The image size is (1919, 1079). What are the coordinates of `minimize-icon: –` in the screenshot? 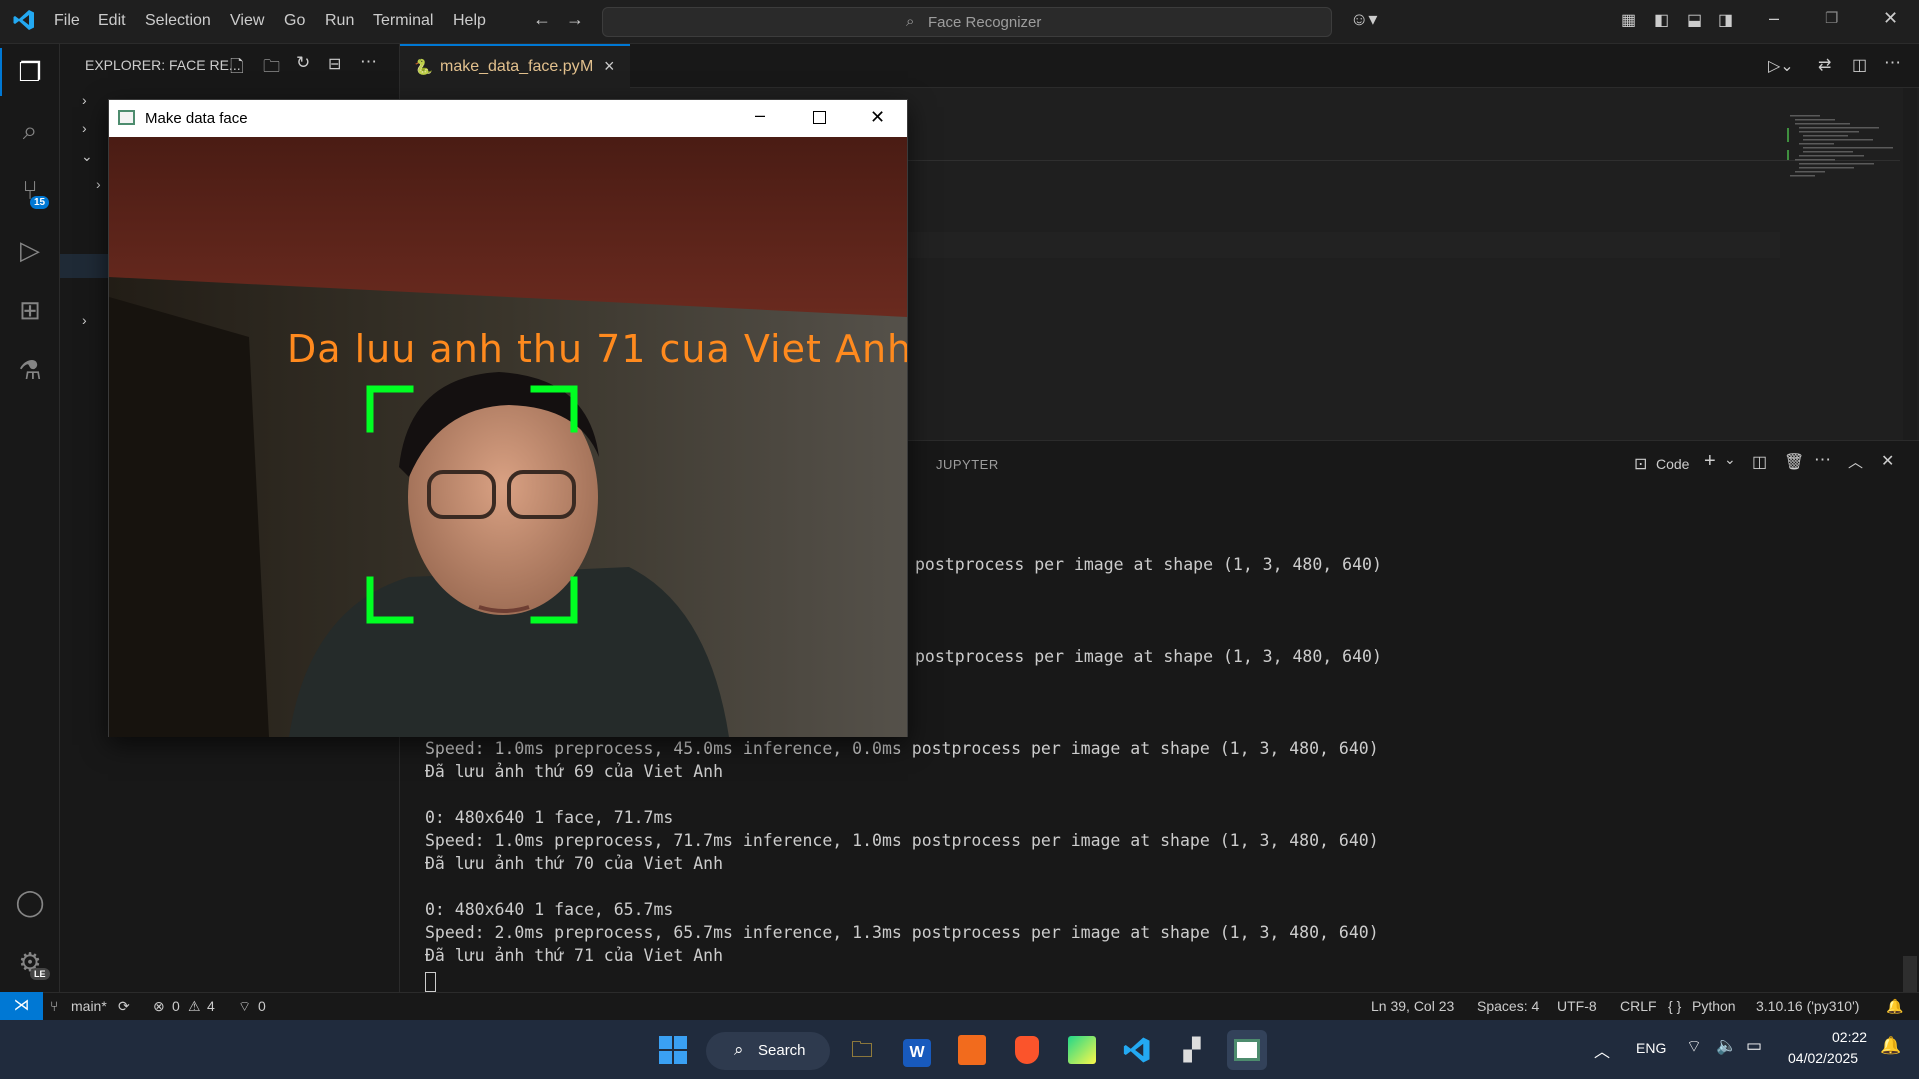 It's located at (1774, 18).